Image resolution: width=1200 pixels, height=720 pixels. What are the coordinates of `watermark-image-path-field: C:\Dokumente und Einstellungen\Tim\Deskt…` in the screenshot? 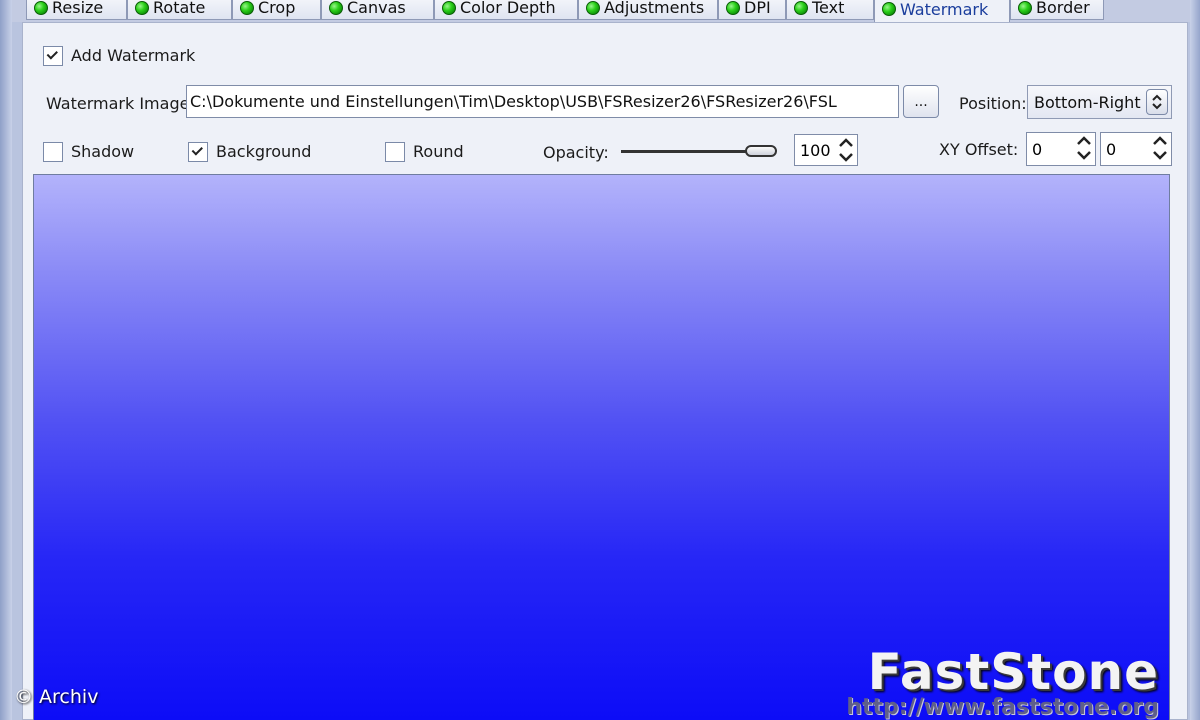 It's located at (542, 101).